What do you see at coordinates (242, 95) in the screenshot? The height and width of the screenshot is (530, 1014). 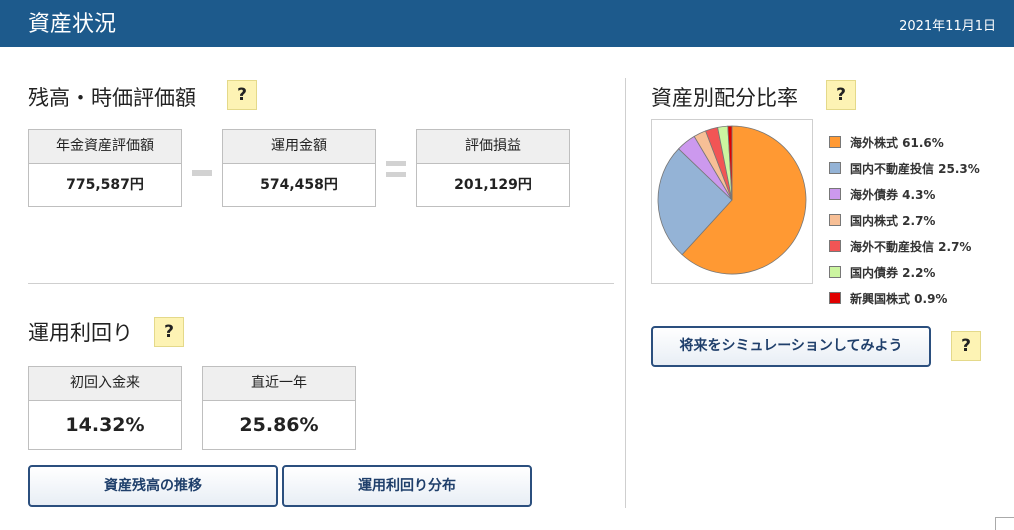 I see `balance-help-button: ?` at bounding box center [242, 95].